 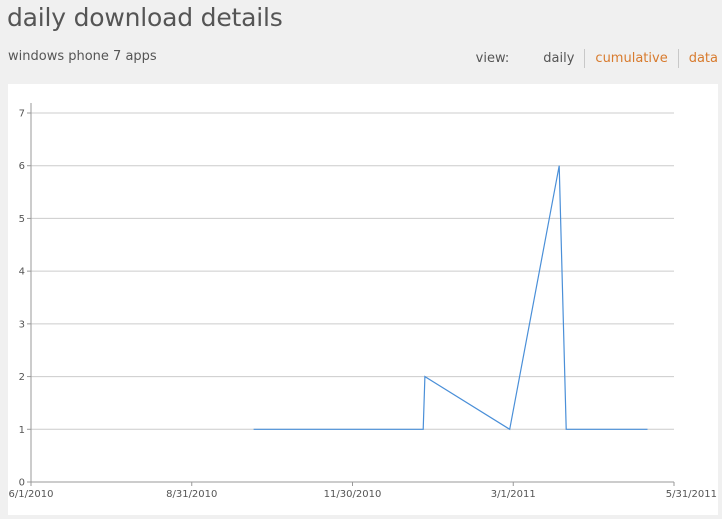 I want to click on y-tick-label: 6, so click(x=22, y=166).